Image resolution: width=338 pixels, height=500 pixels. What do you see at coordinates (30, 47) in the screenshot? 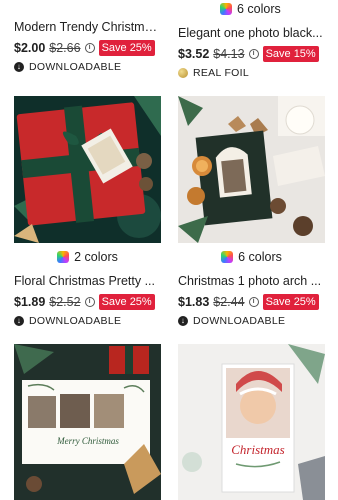
I see `sale-price: $2.00` at bounding box center [30, 47].